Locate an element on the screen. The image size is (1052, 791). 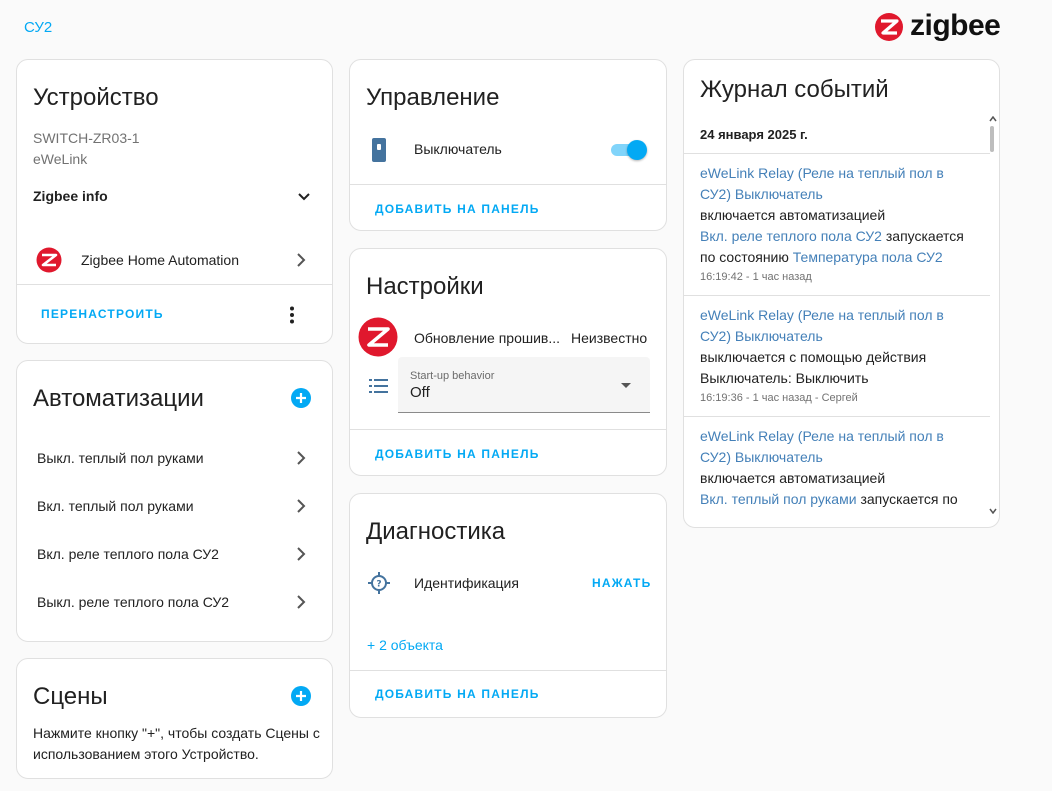
logbook-time: 16:19:42 - 1 час назад is located at coordinates (756, 277).